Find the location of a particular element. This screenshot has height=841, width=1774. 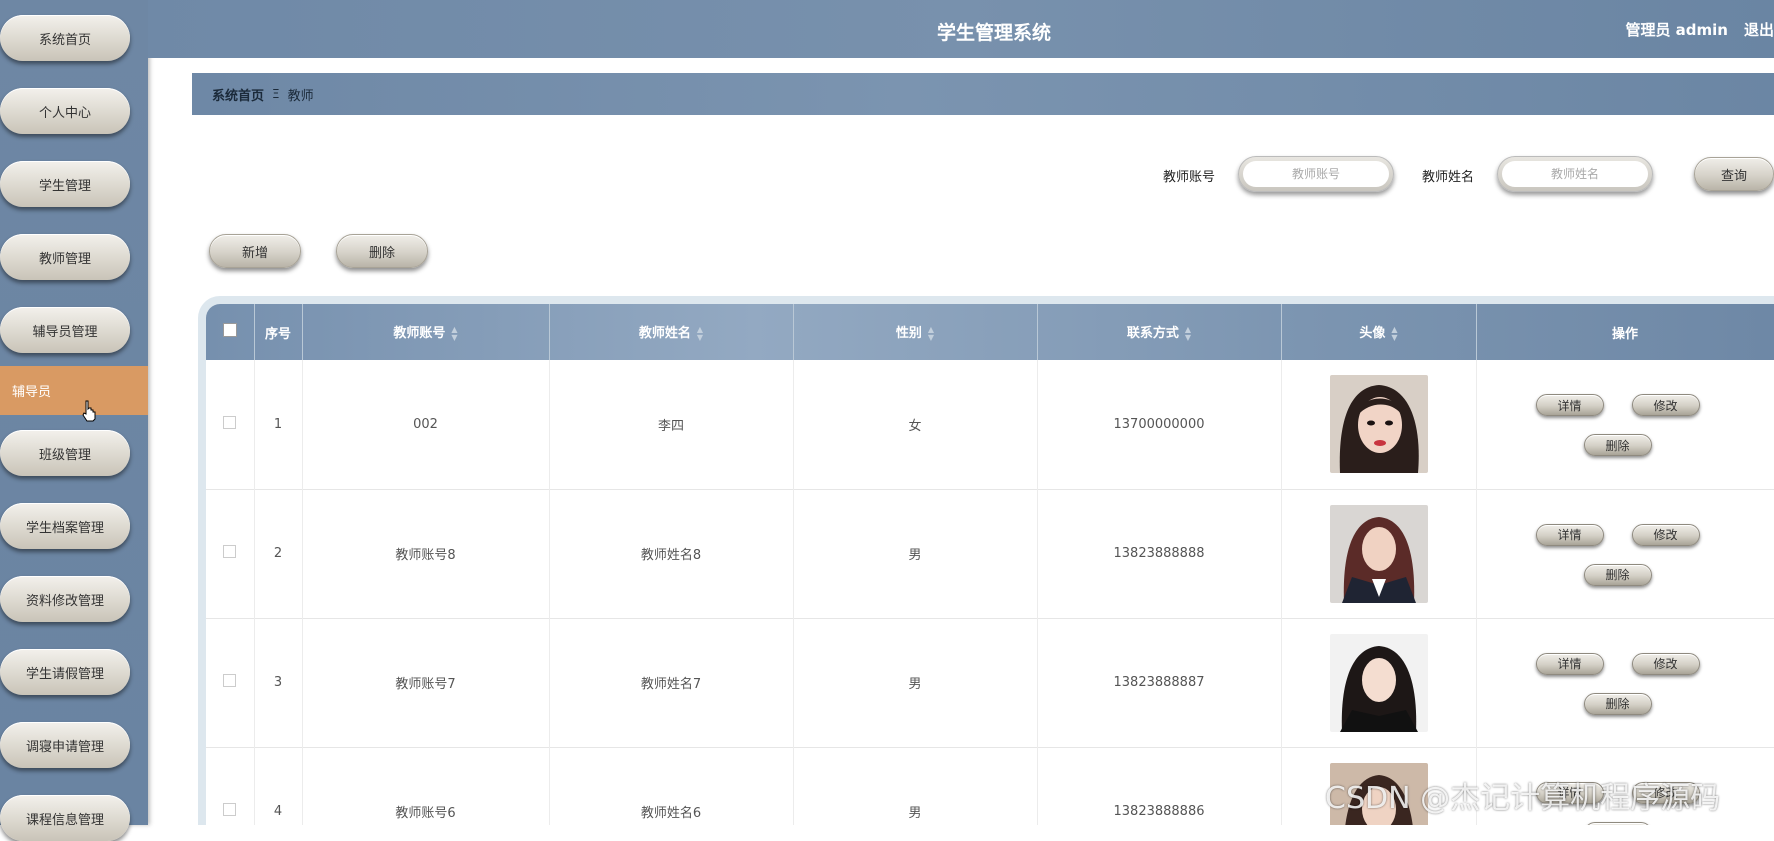

top-header: 学生管理系统 管理员 admin 退出 is located at coordinates (961, 29).